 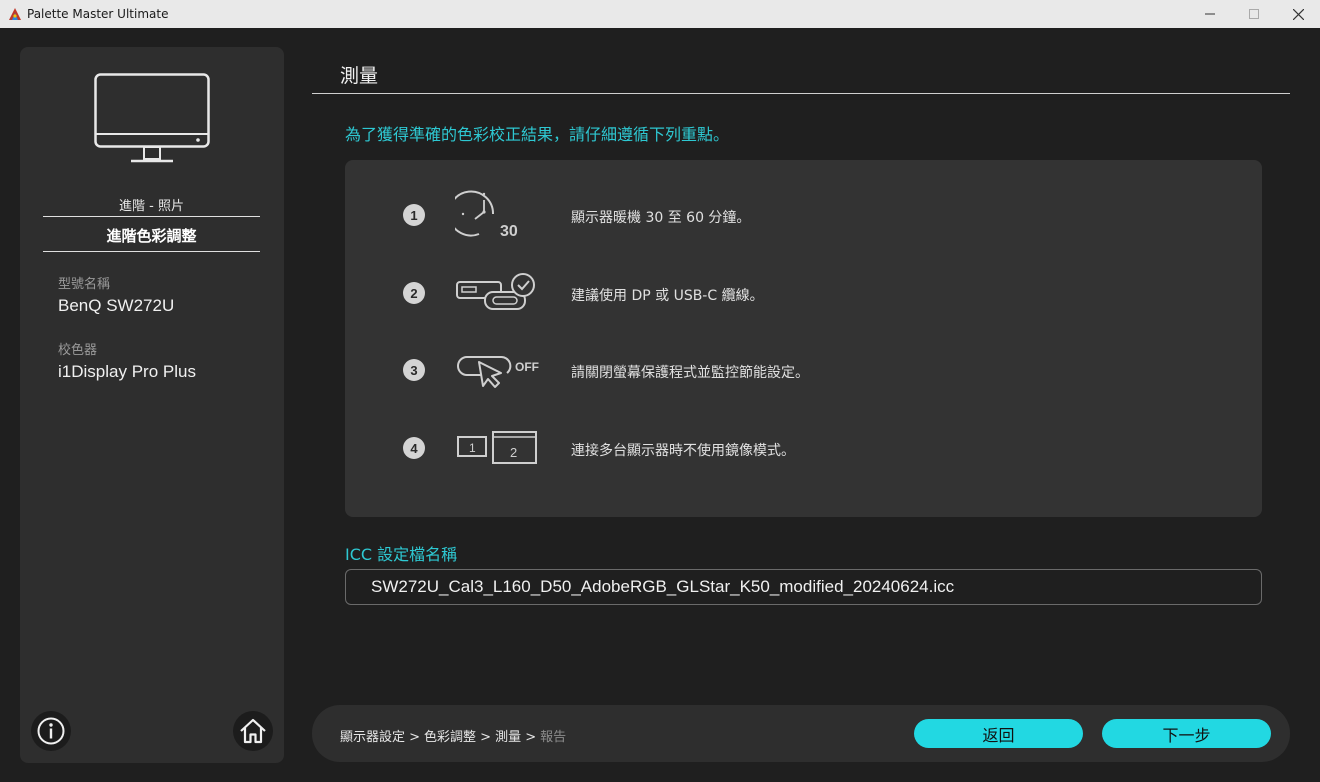 I want to click on next-button: 下一步, so click(x=1186, y=733).